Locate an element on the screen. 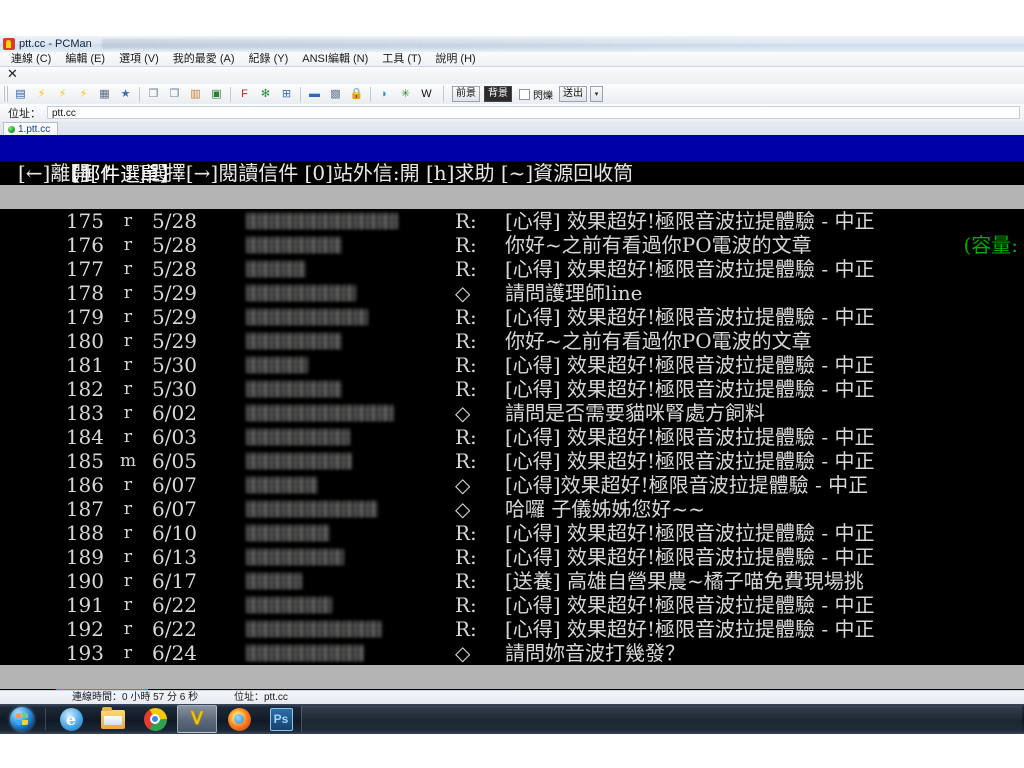 This screenshot has height=768, width=1024. mail-row: 183 r 6/02 ◇ 請問是否需要貓咪腎處方飼料 is located at coordinates (512, 413).